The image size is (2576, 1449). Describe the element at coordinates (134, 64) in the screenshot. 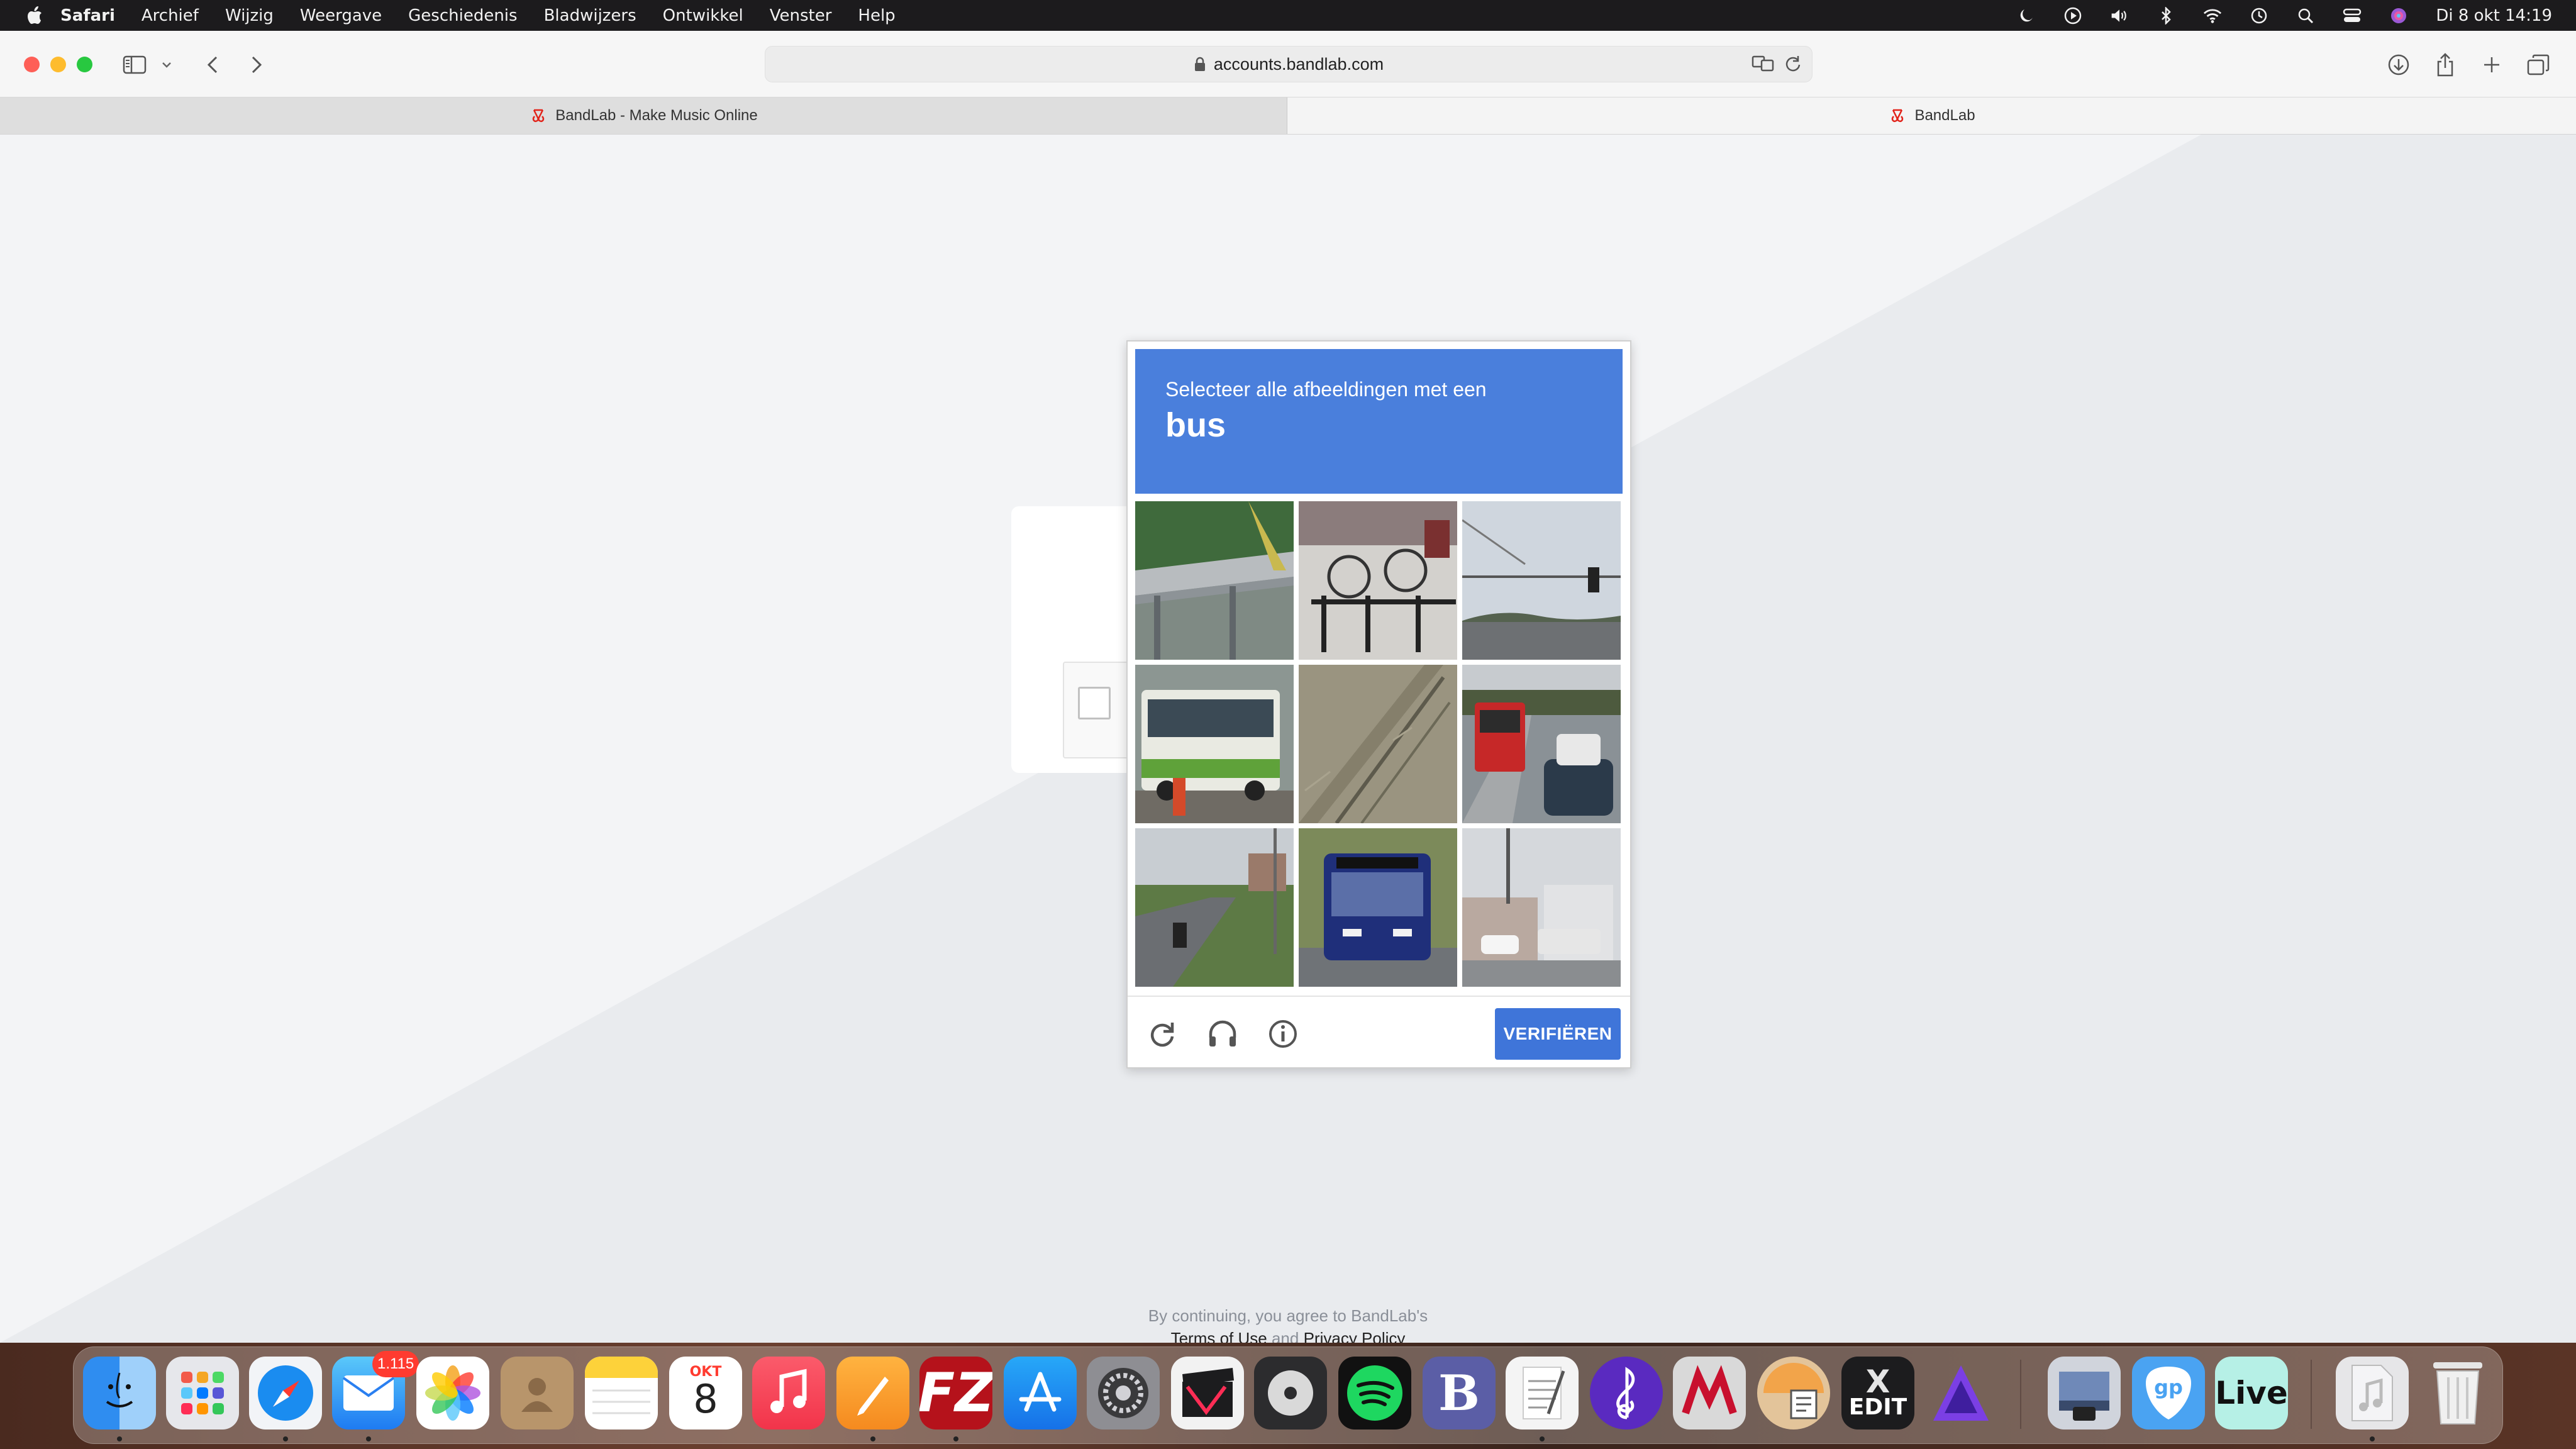

I see `sidebar-icon` at that location.